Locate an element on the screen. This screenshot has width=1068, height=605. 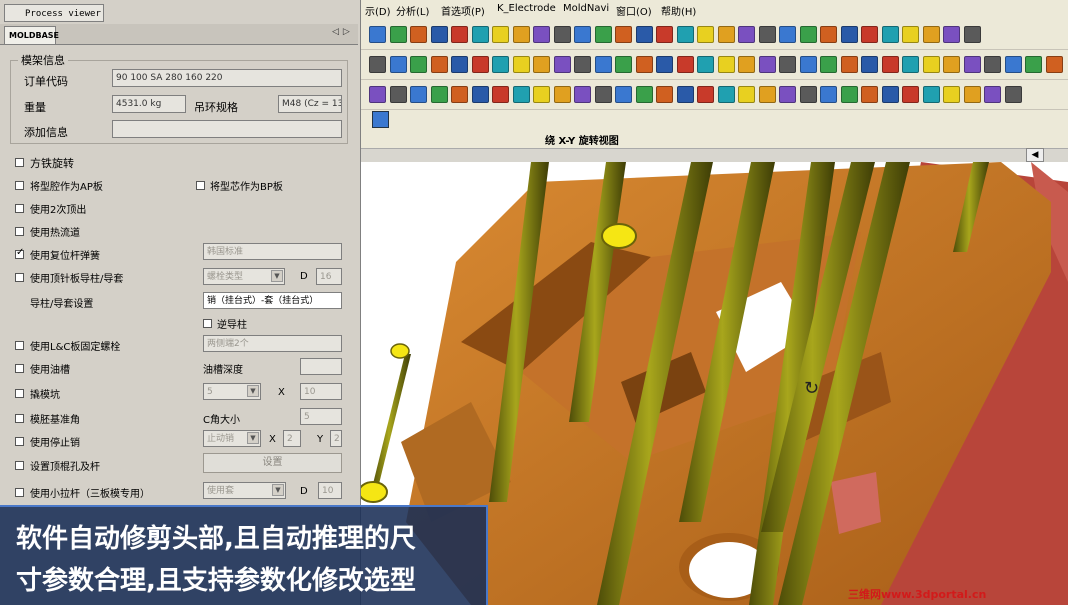
stop-x-field: 2 is located at coordinates (292, 438).